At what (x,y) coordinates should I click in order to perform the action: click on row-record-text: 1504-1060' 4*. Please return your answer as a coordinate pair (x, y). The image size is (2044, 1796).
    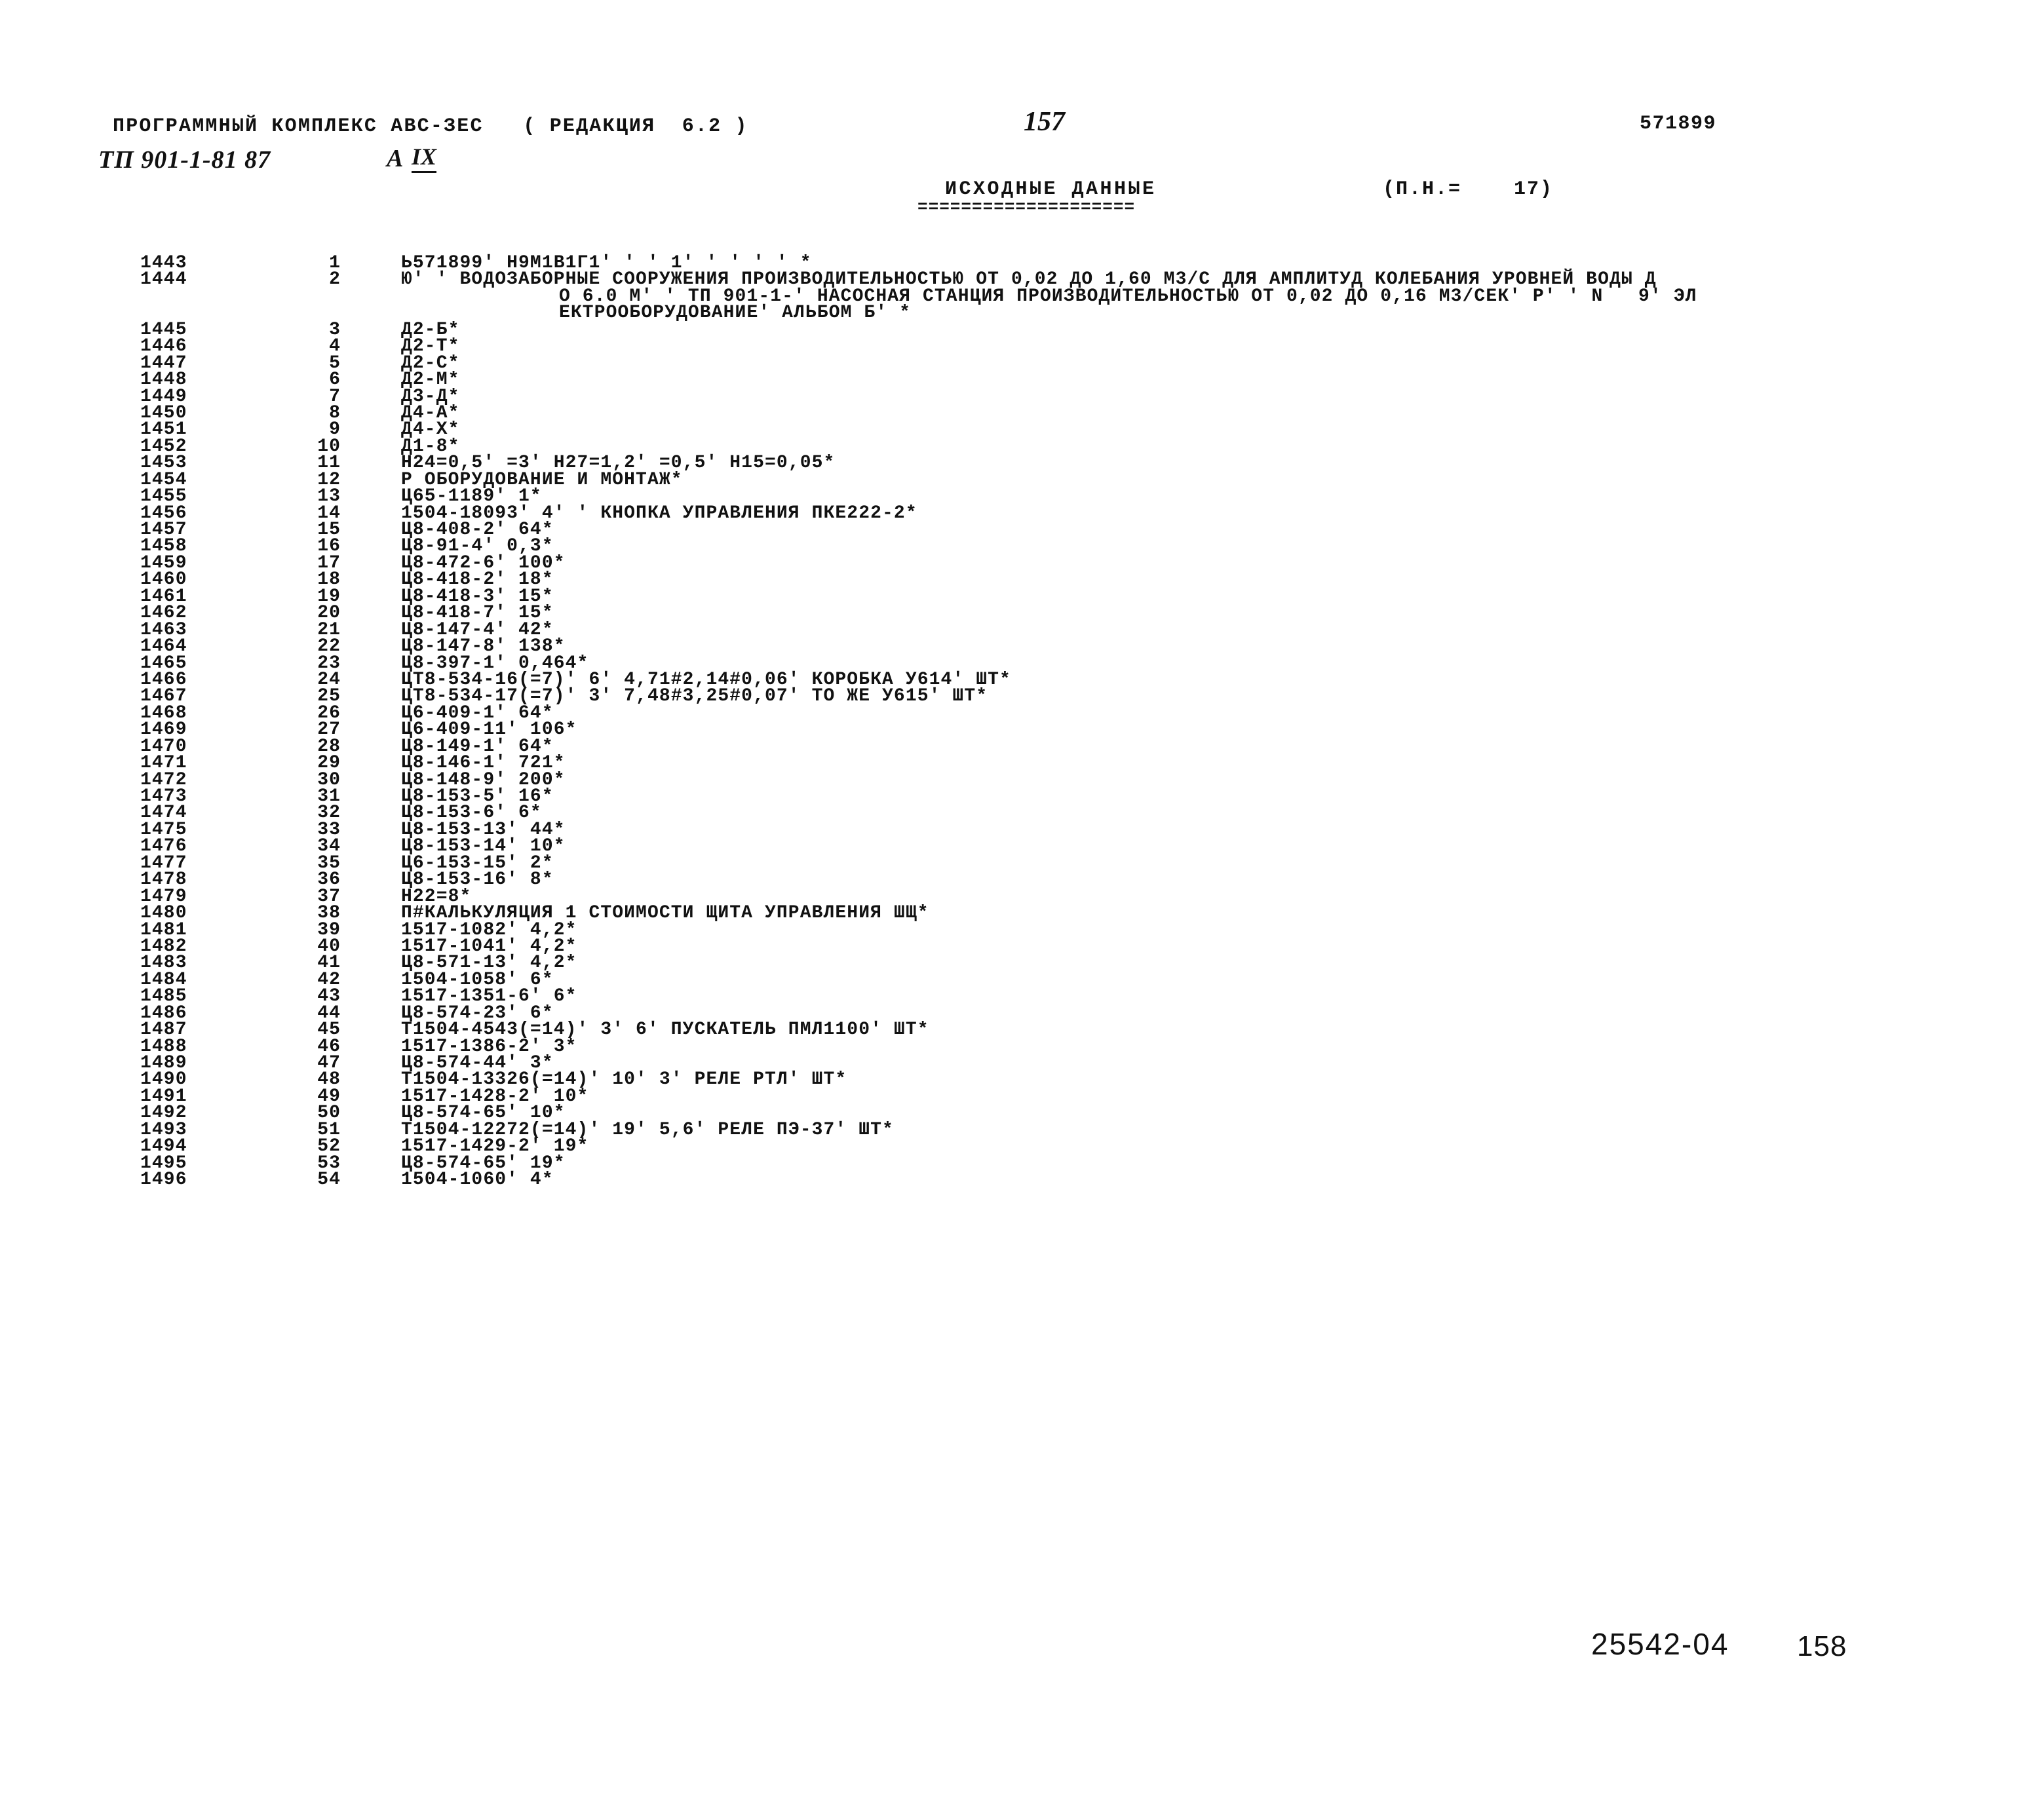
    Looking at the image, I should click on (477, 1180).